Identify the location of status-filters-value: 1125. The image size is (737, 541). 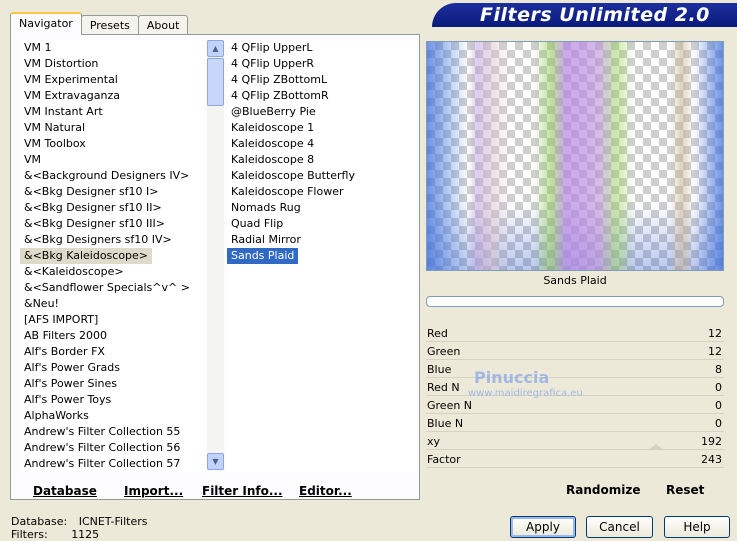
(85, 534).